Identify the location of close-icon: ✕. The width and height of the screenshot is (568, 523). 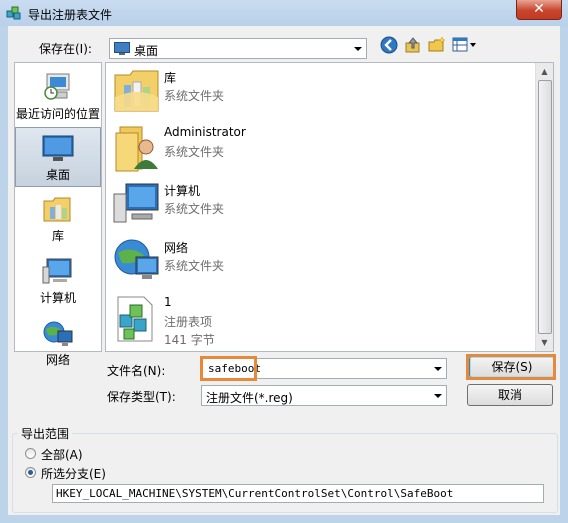
(539, 9).